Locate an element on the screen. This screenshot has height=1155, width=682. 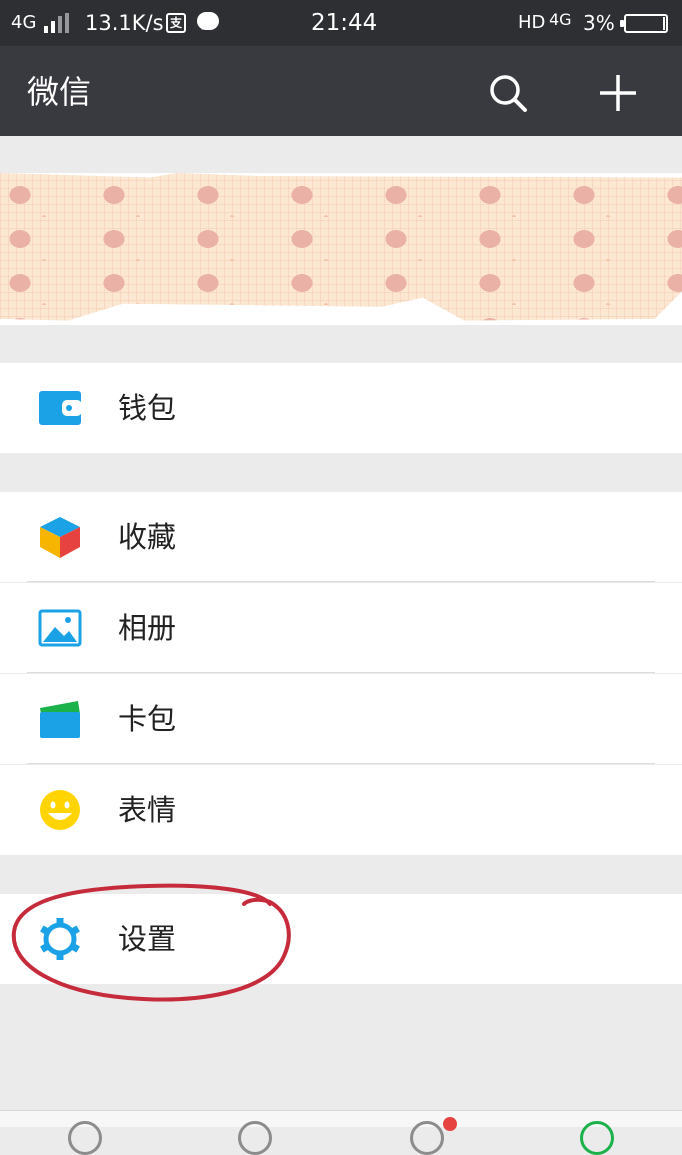
status-bar: 4G 13.1K/s 支 21:44 HD 4G 3% is located at coordinates (341, 23).